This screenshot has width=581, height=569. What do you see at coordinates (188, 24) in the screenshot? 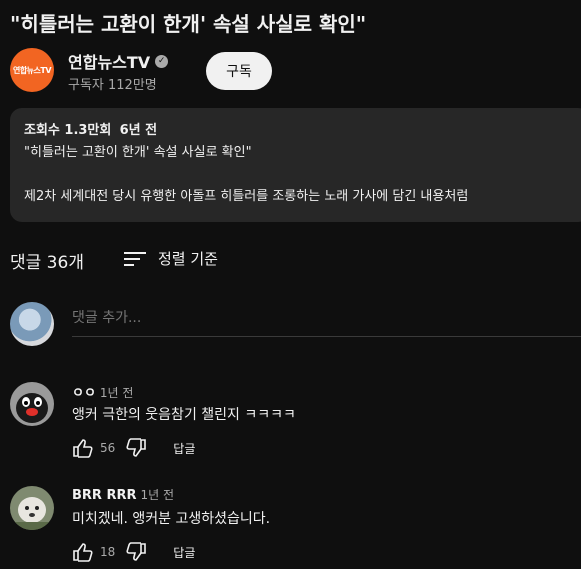
I see `video-title: "히틀러는 고환이 한개' 속설 사실로 확인"` at bounding box center [188, 24].